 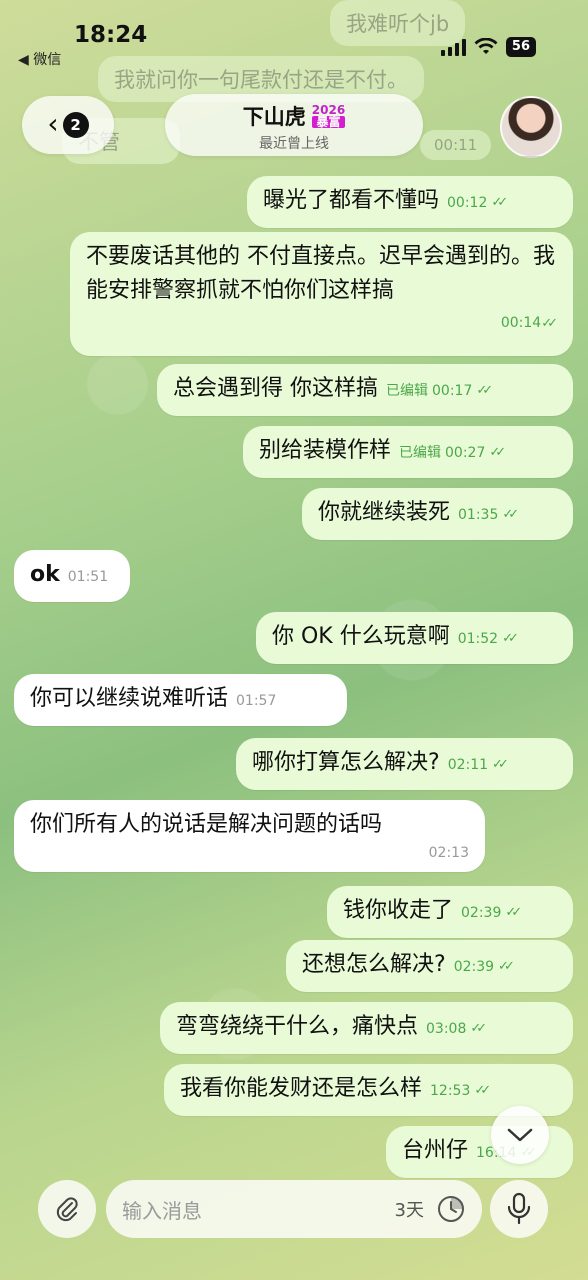 What do you see at coordinates (294, 144) in the screenshot?
I see `last-seen-status: 最近曾上线` at bounding box center [294, 144].